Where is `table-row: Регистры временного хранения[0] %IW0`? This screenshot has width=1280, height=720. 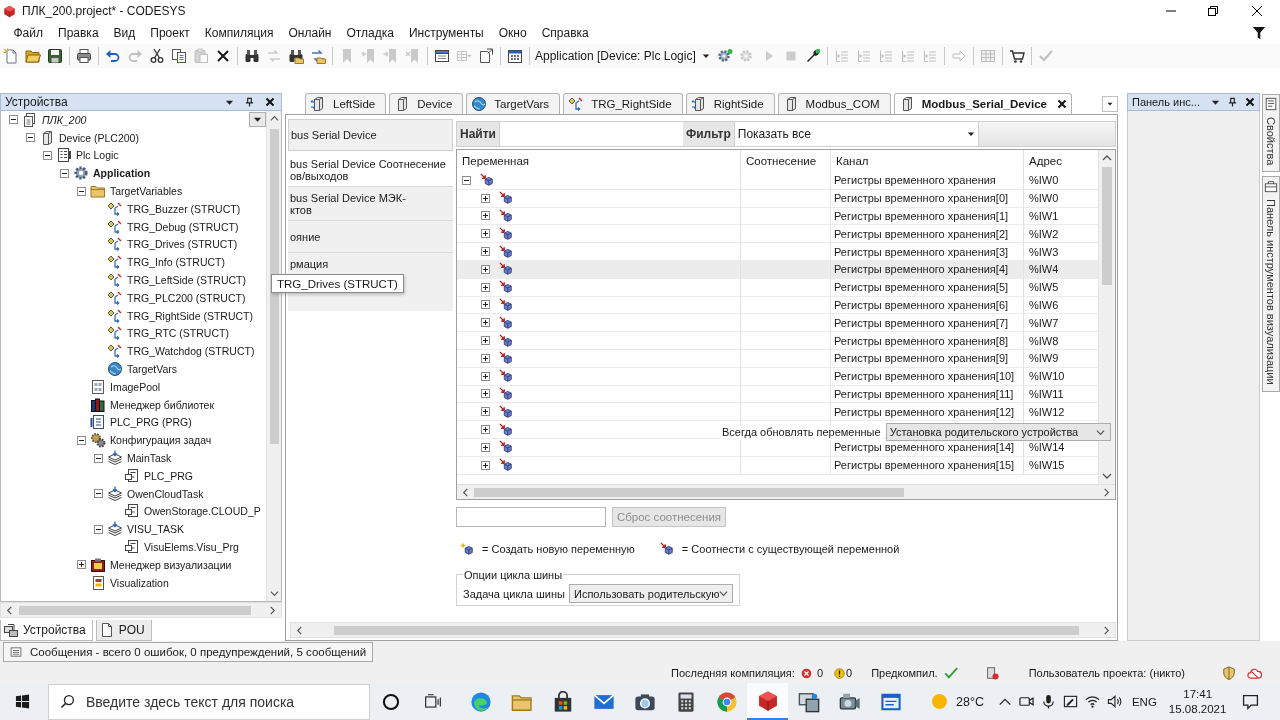
table-row: Регистры временного хранения[0] %IW0 is located at coordinates (777, 198).